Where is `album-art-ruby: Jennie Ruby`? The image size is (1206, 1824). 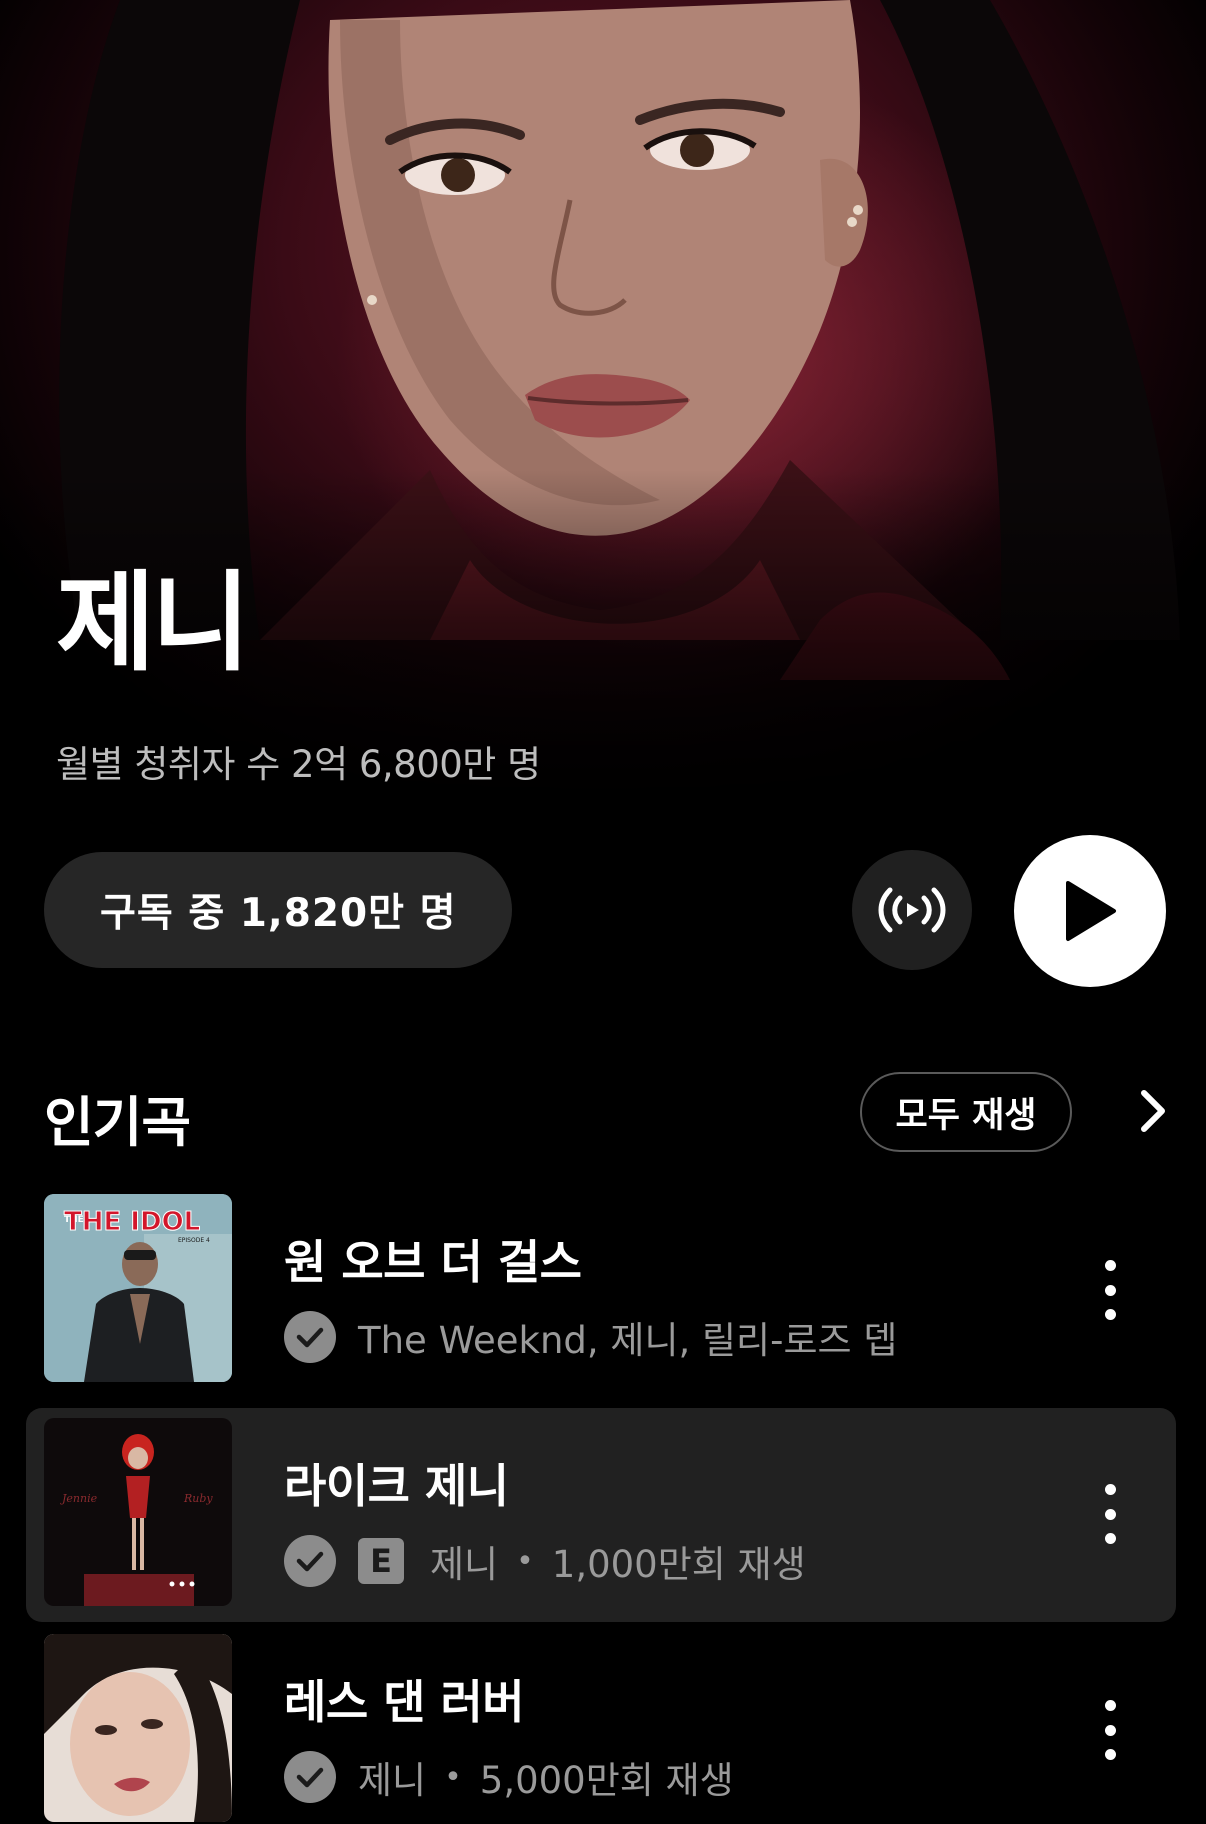 album-art-ruby: Jennie Ruby is located at coordinates (138, 1512).